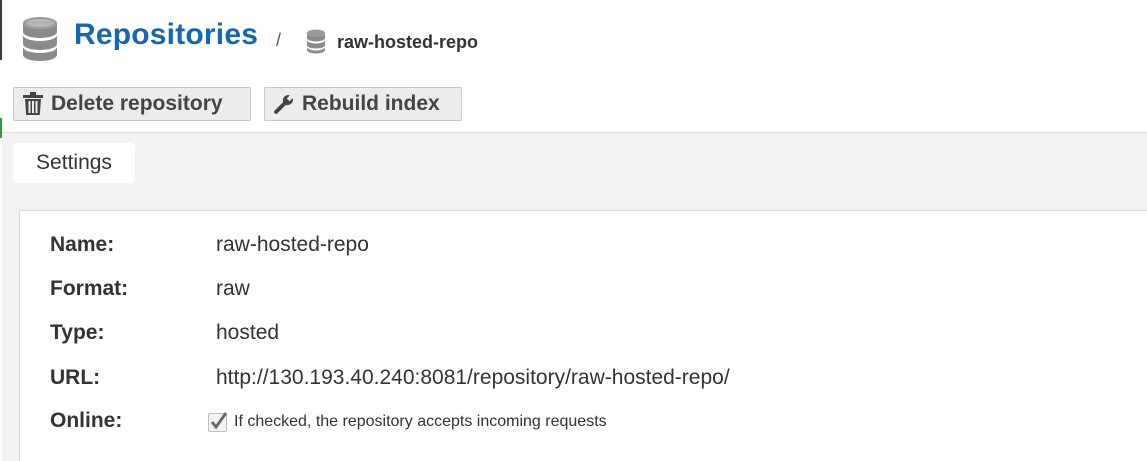 This screenshot has width=1147, height=461. Describe the element at coordinates (166, 35) in the screenshot. I see `page-title: Repositories` at that location.